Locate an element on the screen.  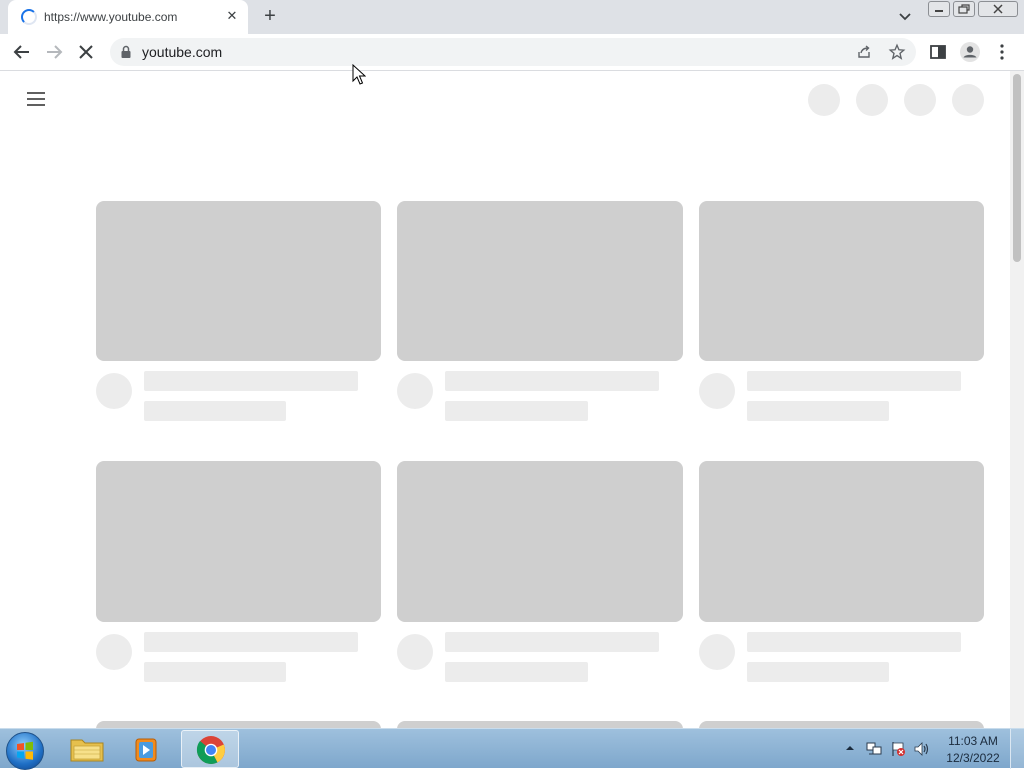
stop-loading-icon is located at coordinates (86, 52).